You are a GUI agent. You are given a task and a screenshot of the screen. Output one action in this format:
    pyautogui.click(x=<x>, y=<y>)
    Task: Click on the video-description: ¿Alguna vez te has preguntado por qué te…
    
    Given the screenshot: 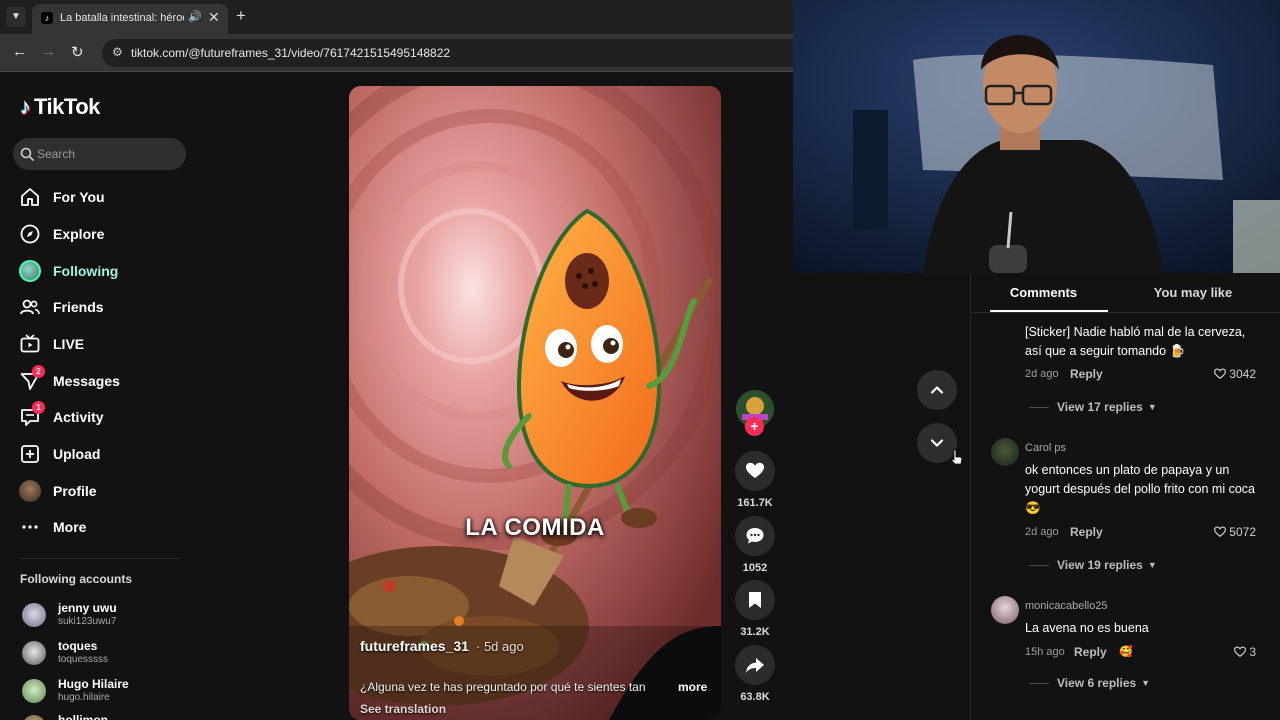 What is the action you would take?
    pyautogui.click(x=503, y=687)
    